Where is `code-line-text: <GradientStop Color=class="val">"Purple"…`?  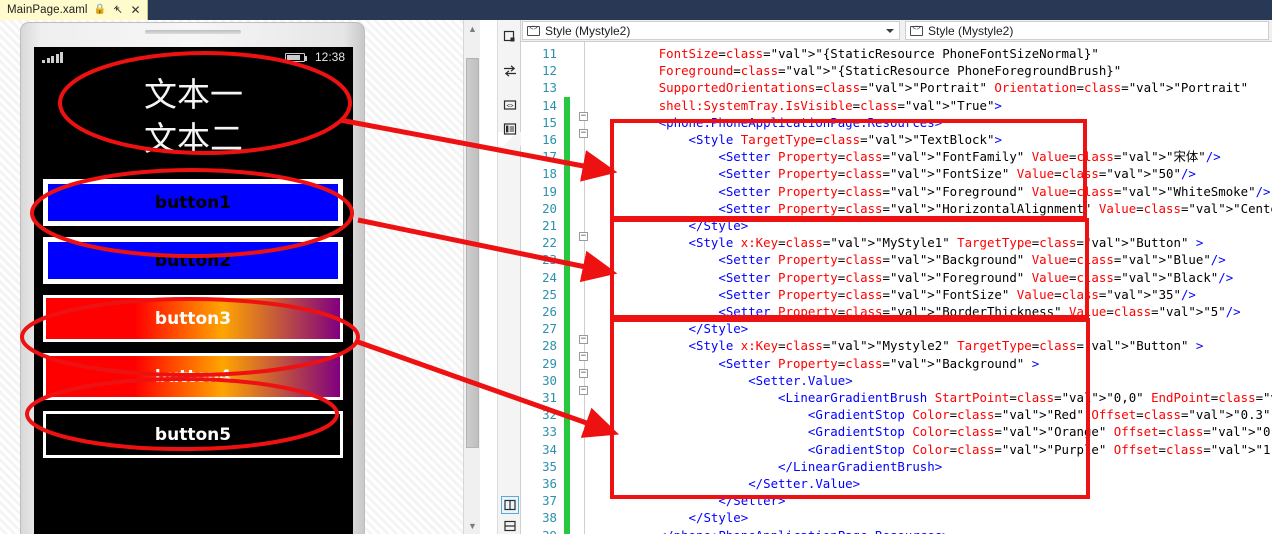 code-line-text: <GradientStop Color=class="val">"Purple"… is located at coordinates (1039, 449).